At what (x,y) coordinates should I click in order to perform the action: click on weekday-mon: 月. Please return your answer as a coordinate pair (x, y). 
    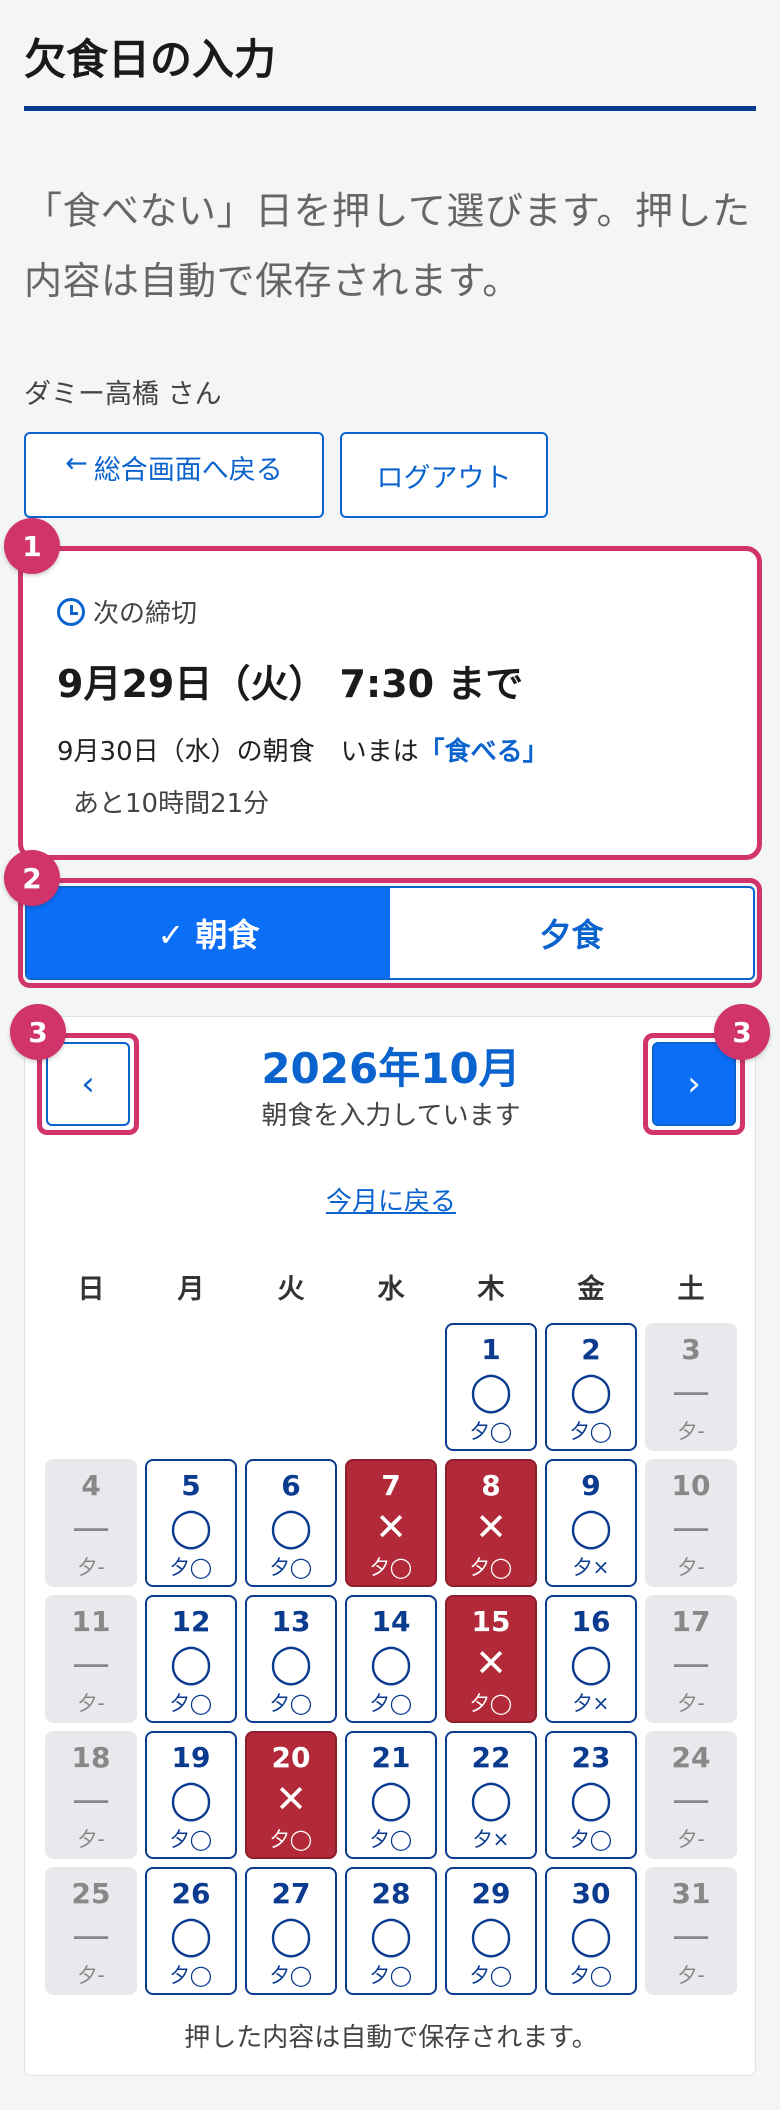
    Looking at the image, I should click on (191, 1289).